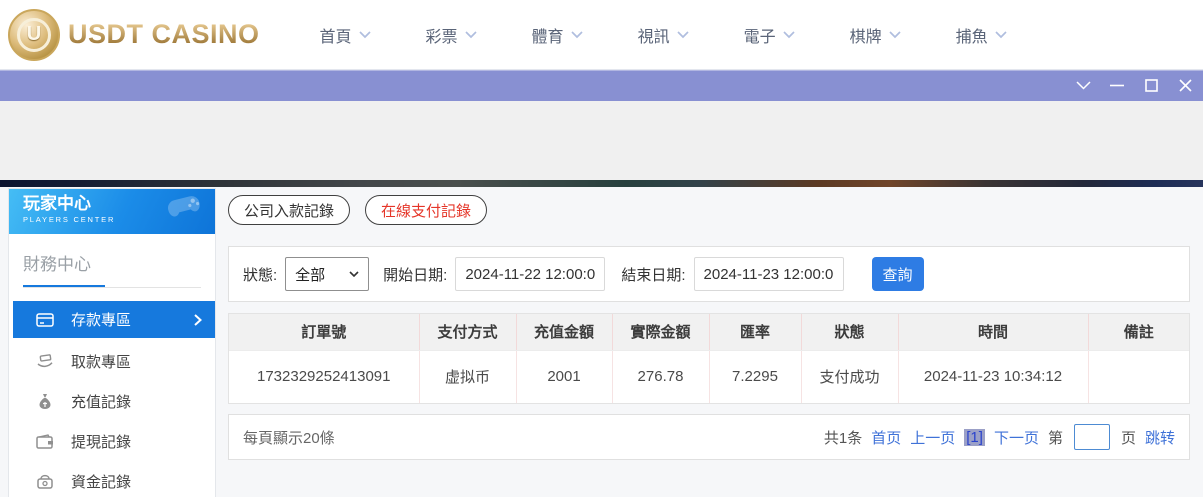  What do you see at coordinates (709, 437) in the screenshot?
I see `pagination-bar: 每頁顯示20條 共1条 首页 上一页 [1] 下一页 第 页 跳转` at bounding box center [709, 437].